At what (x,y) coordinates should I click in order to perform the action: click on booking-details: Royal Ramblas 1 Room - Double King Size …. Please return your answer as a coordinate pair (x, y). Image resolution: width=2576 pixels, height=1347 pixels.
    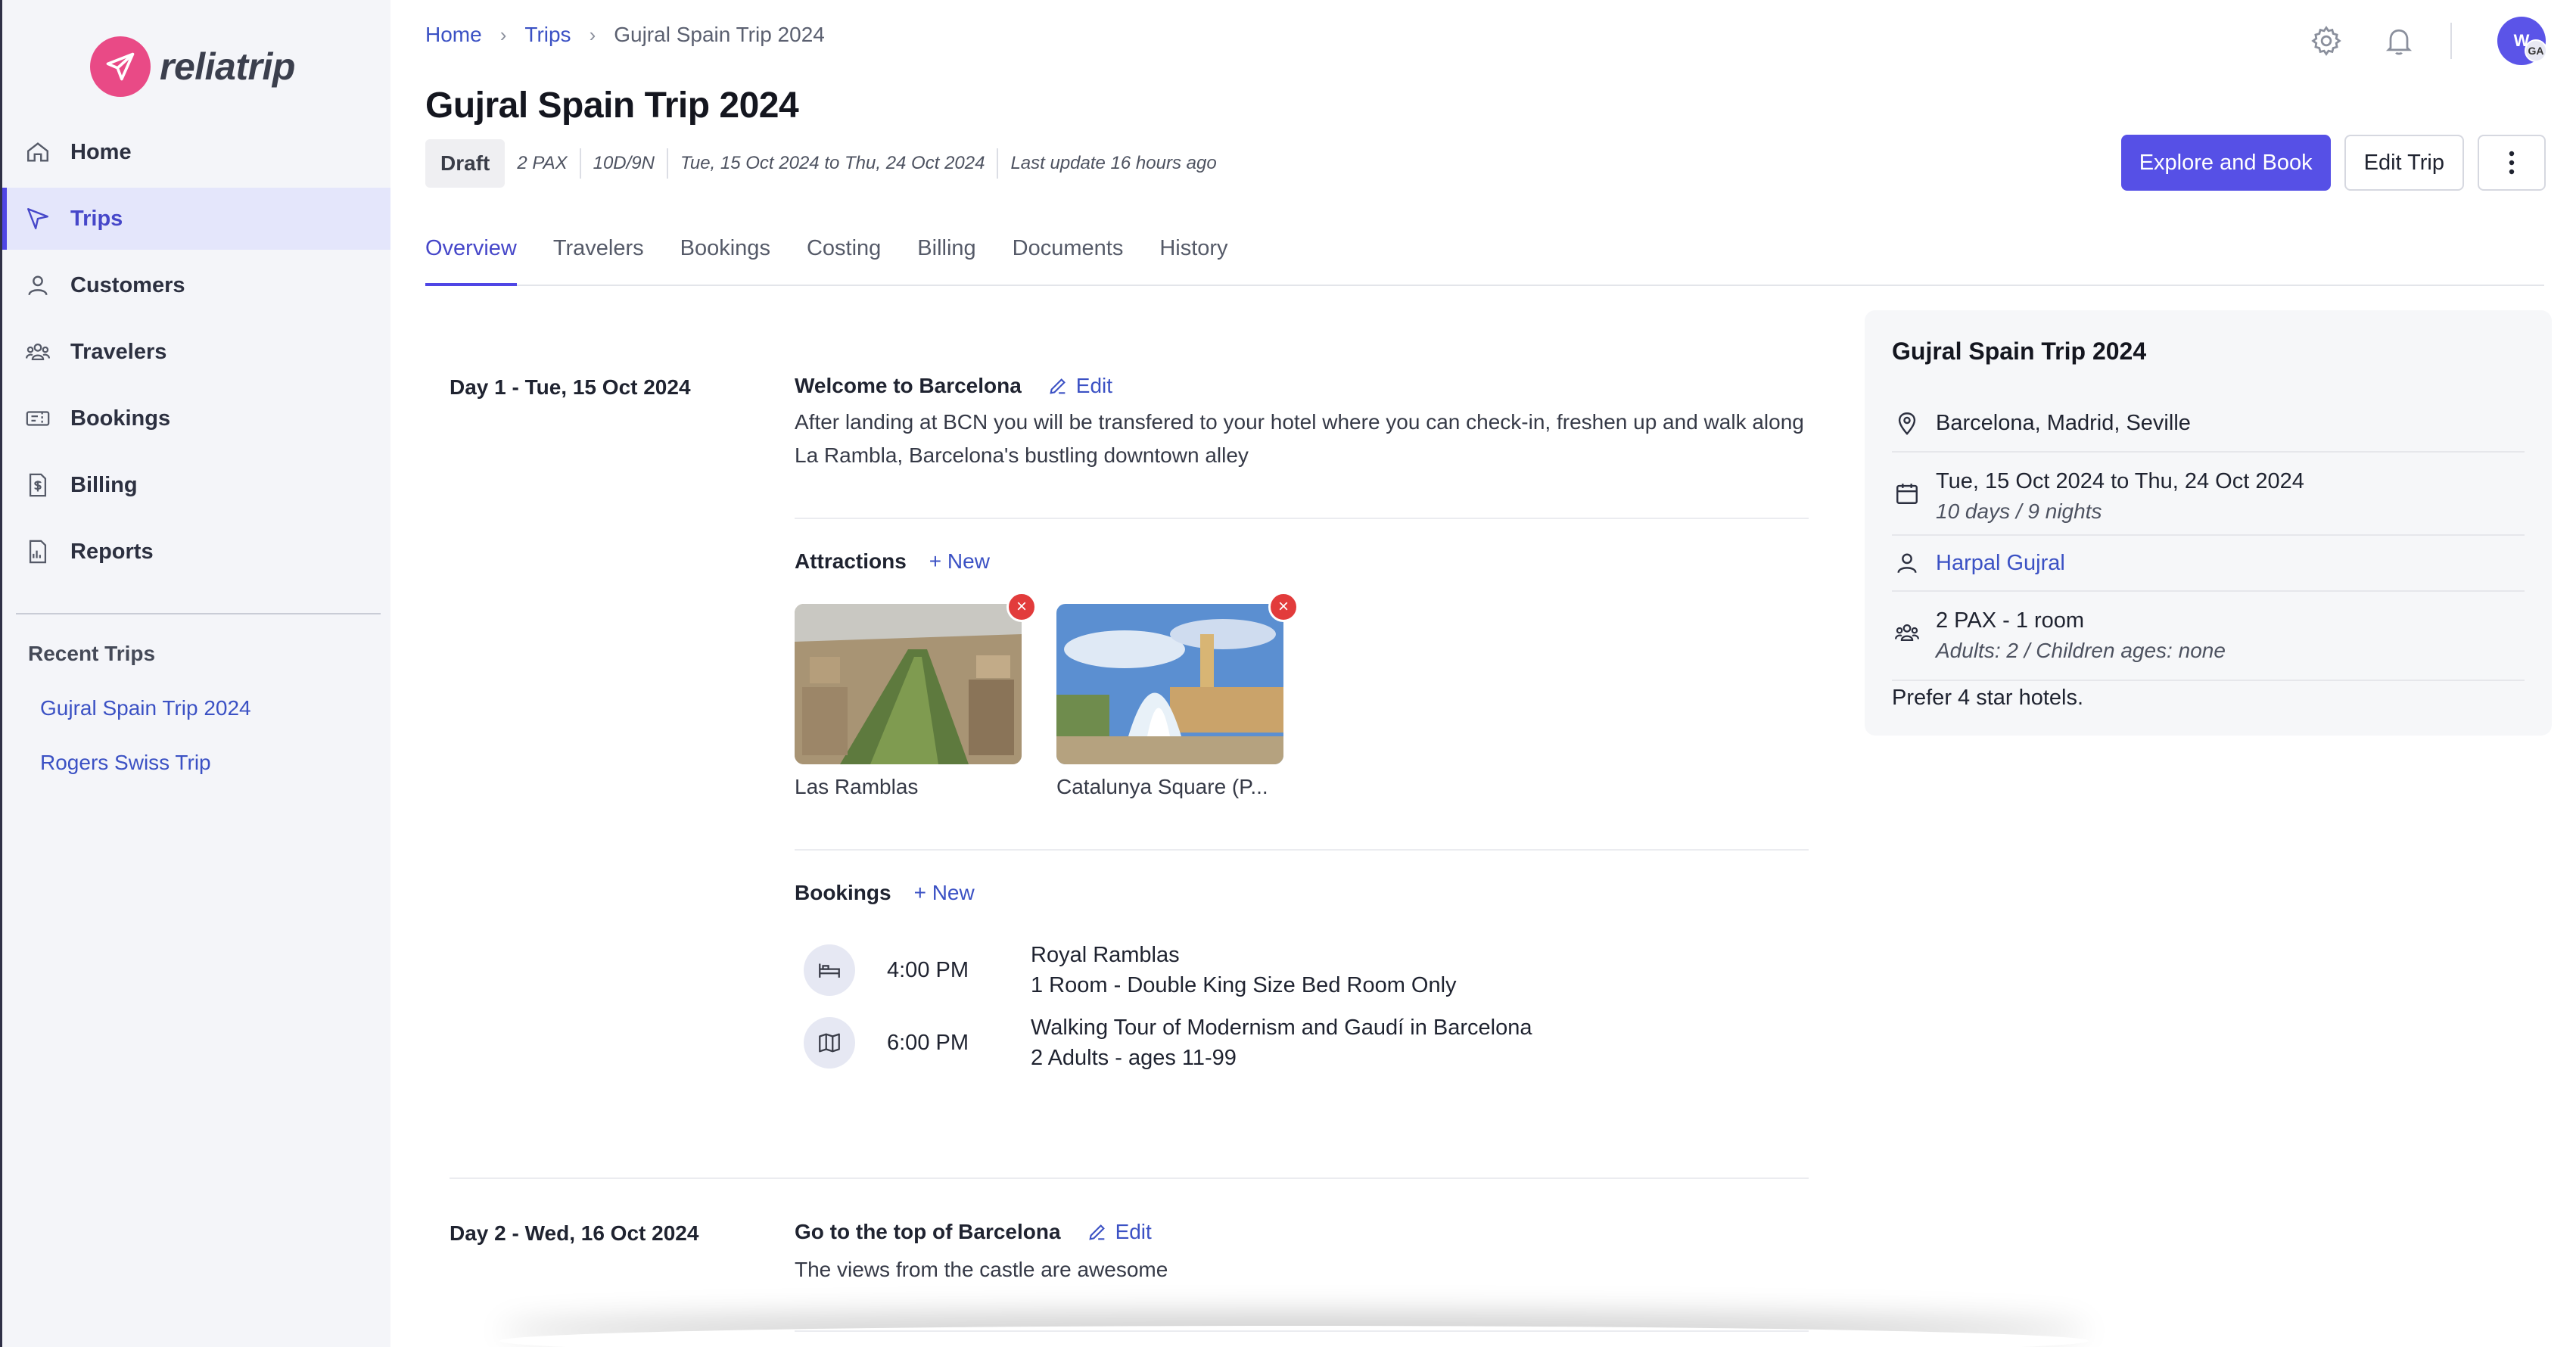
    Looking at the image, I should click on (1244, 970).